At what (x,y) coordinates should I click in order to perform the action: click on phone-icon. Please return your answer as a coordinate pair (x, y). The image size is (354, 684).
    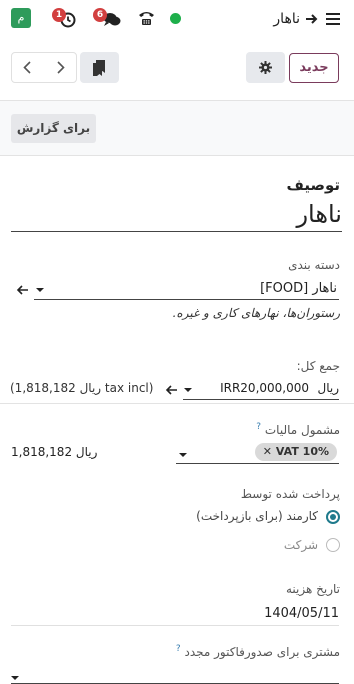
    Looking at the image, I should click on (146, 18).